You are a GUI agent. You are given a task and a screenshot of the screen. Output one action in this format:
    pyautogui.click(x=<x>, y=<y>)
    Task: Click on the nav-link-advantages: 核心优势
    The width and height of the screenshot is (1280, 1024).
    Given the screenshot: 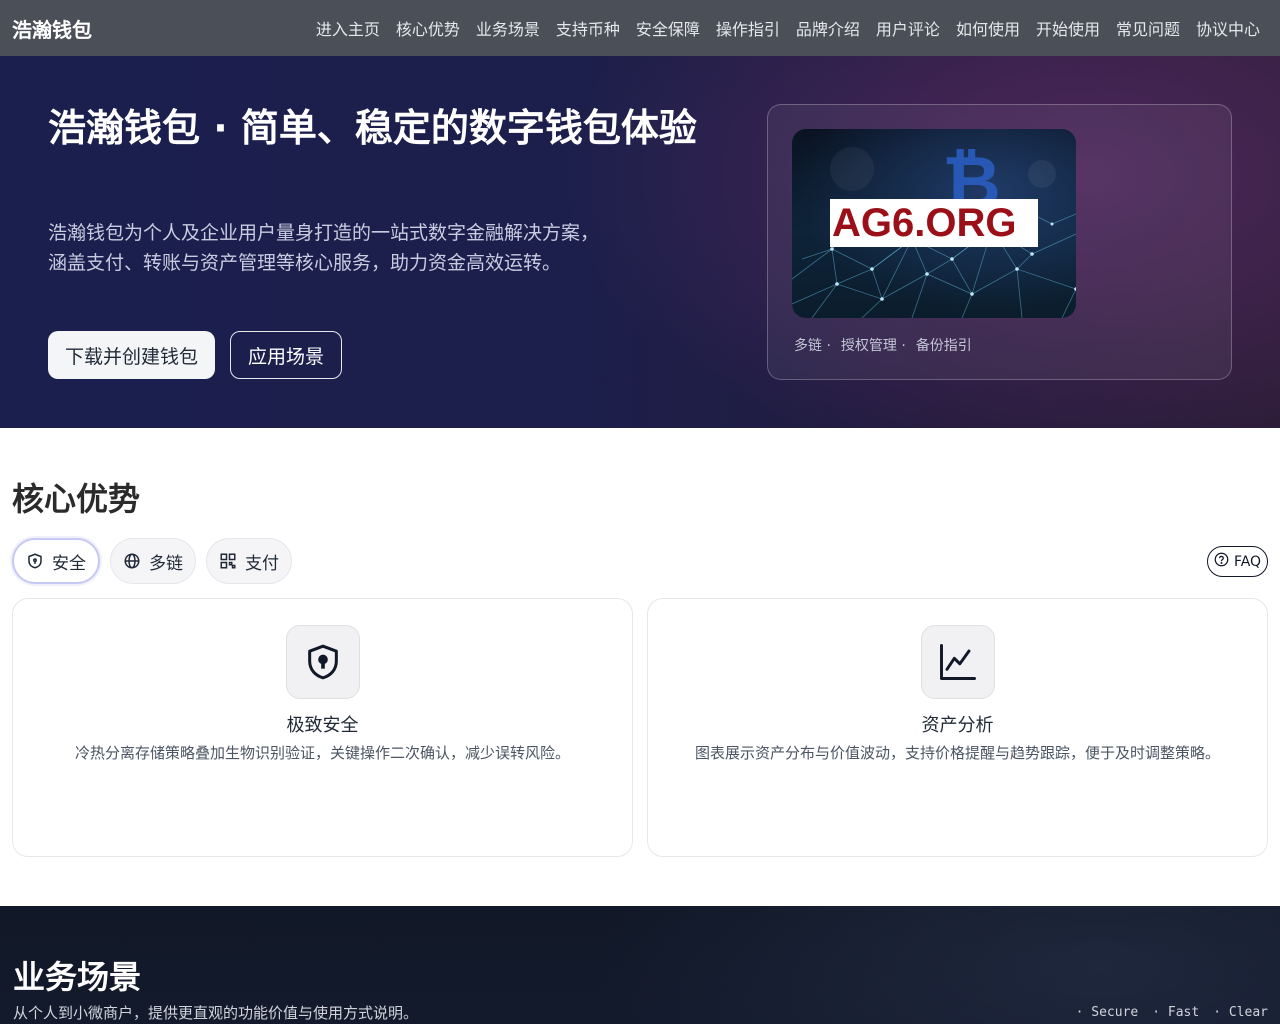 What is the action you would take?
    pyautogui.click(x=428, y=28)
    